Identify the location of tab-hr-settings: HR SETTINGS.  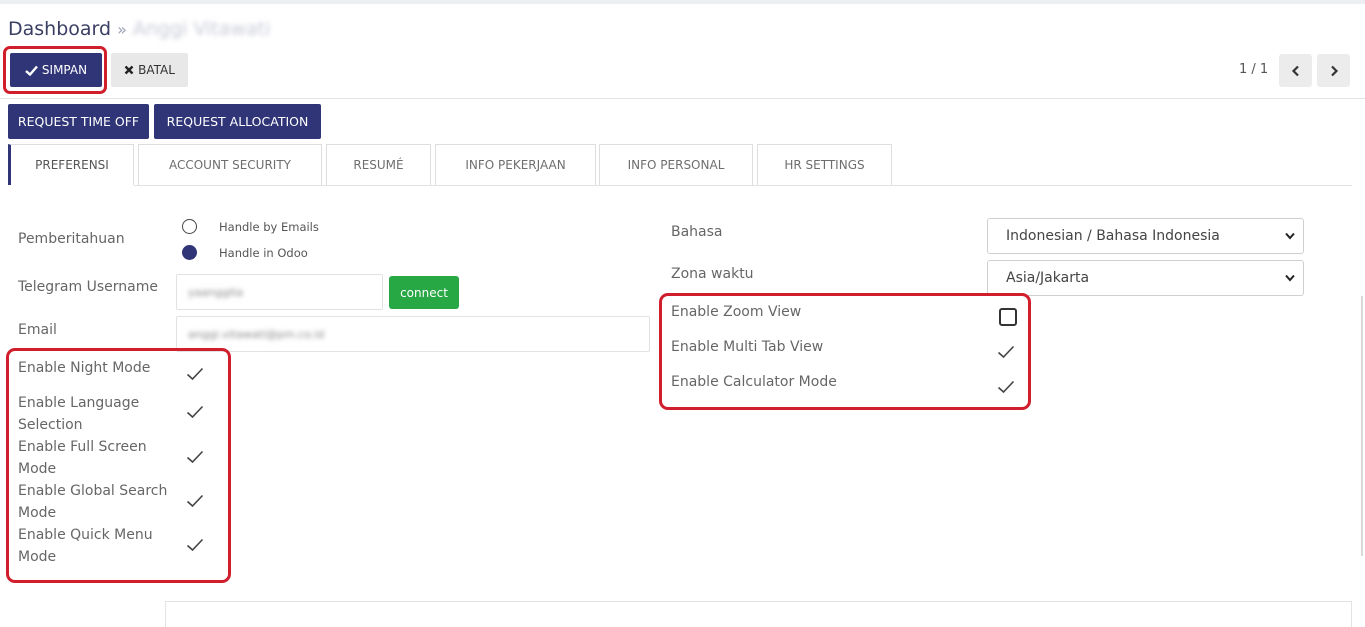
(824, 164).